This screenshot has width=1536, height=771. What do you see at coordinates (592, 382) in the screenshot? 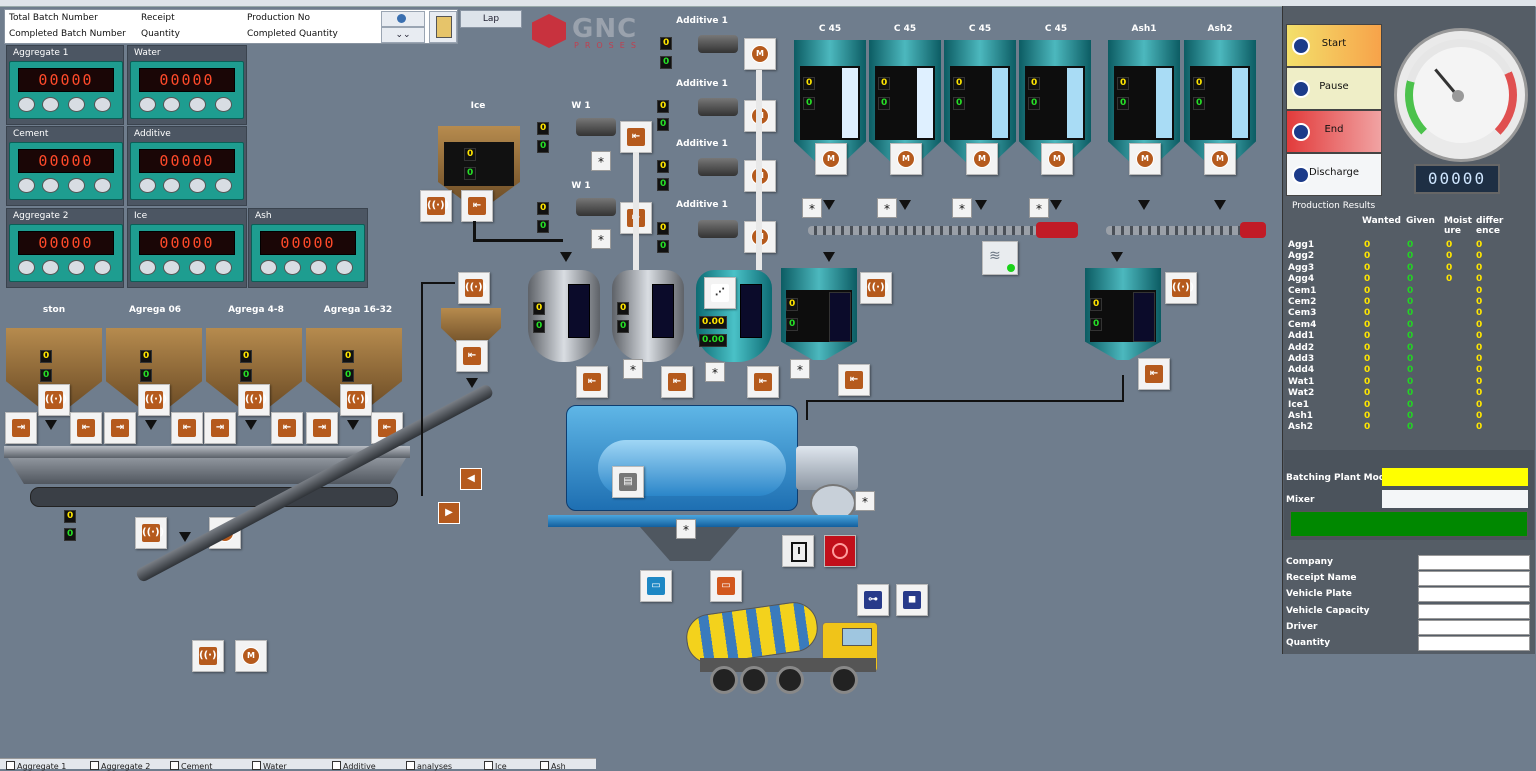
I see `ice-discharge-button: ⇤` at bounding box center [592, 382].